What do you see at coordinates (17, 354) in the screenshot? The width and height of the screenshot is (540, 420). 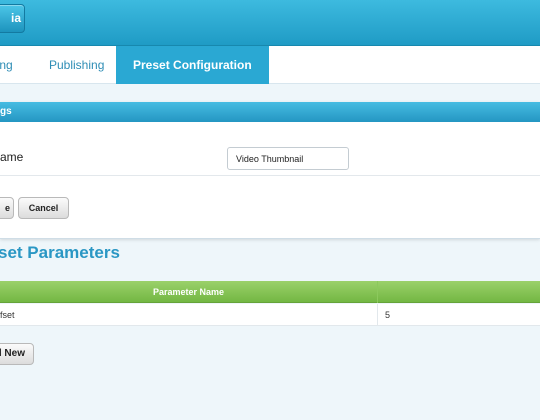 I see `add-new-button: l New` at bounding box center [17, 354].